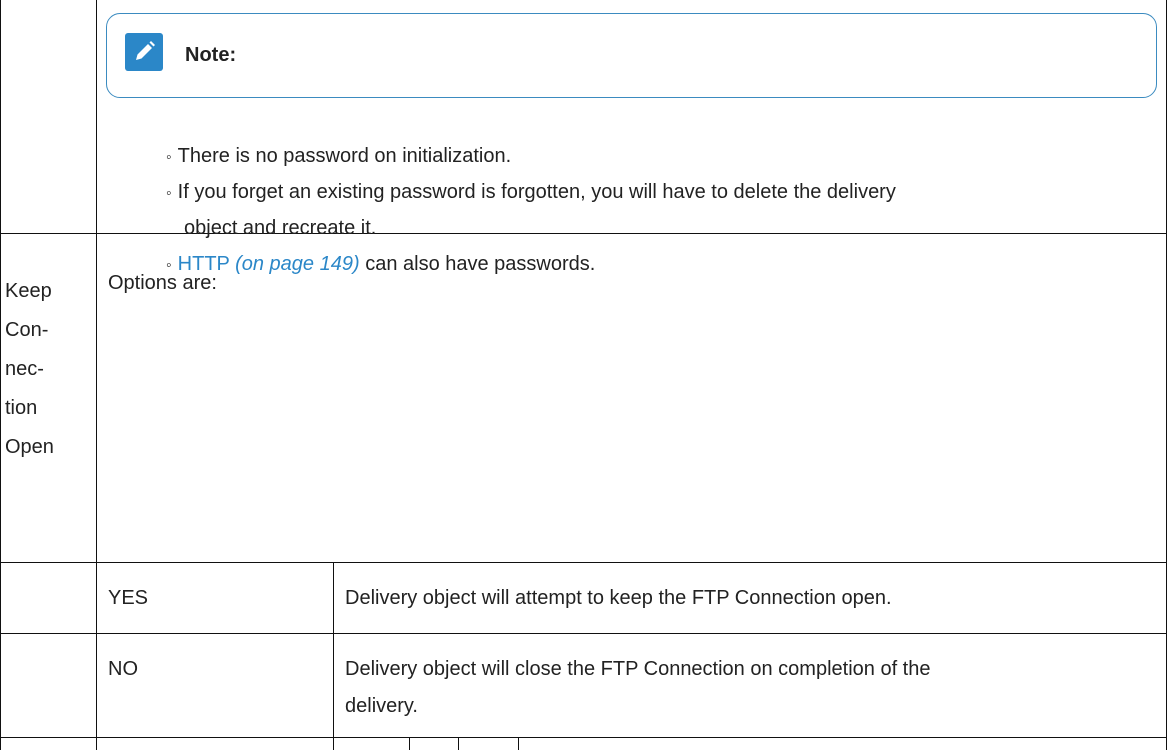 The width and height of the screenshot is (1168, 750). Describe the element at coordinates (280, 228) in the screenshot. I see `list-item-text-continued: object and recreate it.` at that location.